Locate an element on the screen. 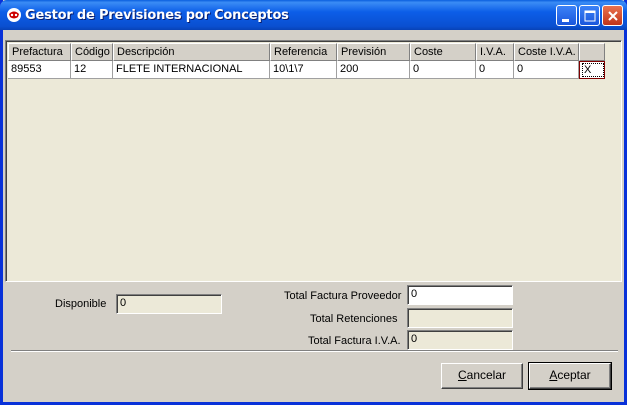 This screenshot has height=405, width=627. selected-cell: X is located at coordinates (592, 70).